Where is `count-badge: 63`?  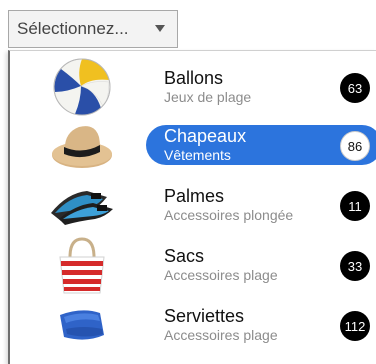
count-badge: 63 is located at coordinates (355, 88).